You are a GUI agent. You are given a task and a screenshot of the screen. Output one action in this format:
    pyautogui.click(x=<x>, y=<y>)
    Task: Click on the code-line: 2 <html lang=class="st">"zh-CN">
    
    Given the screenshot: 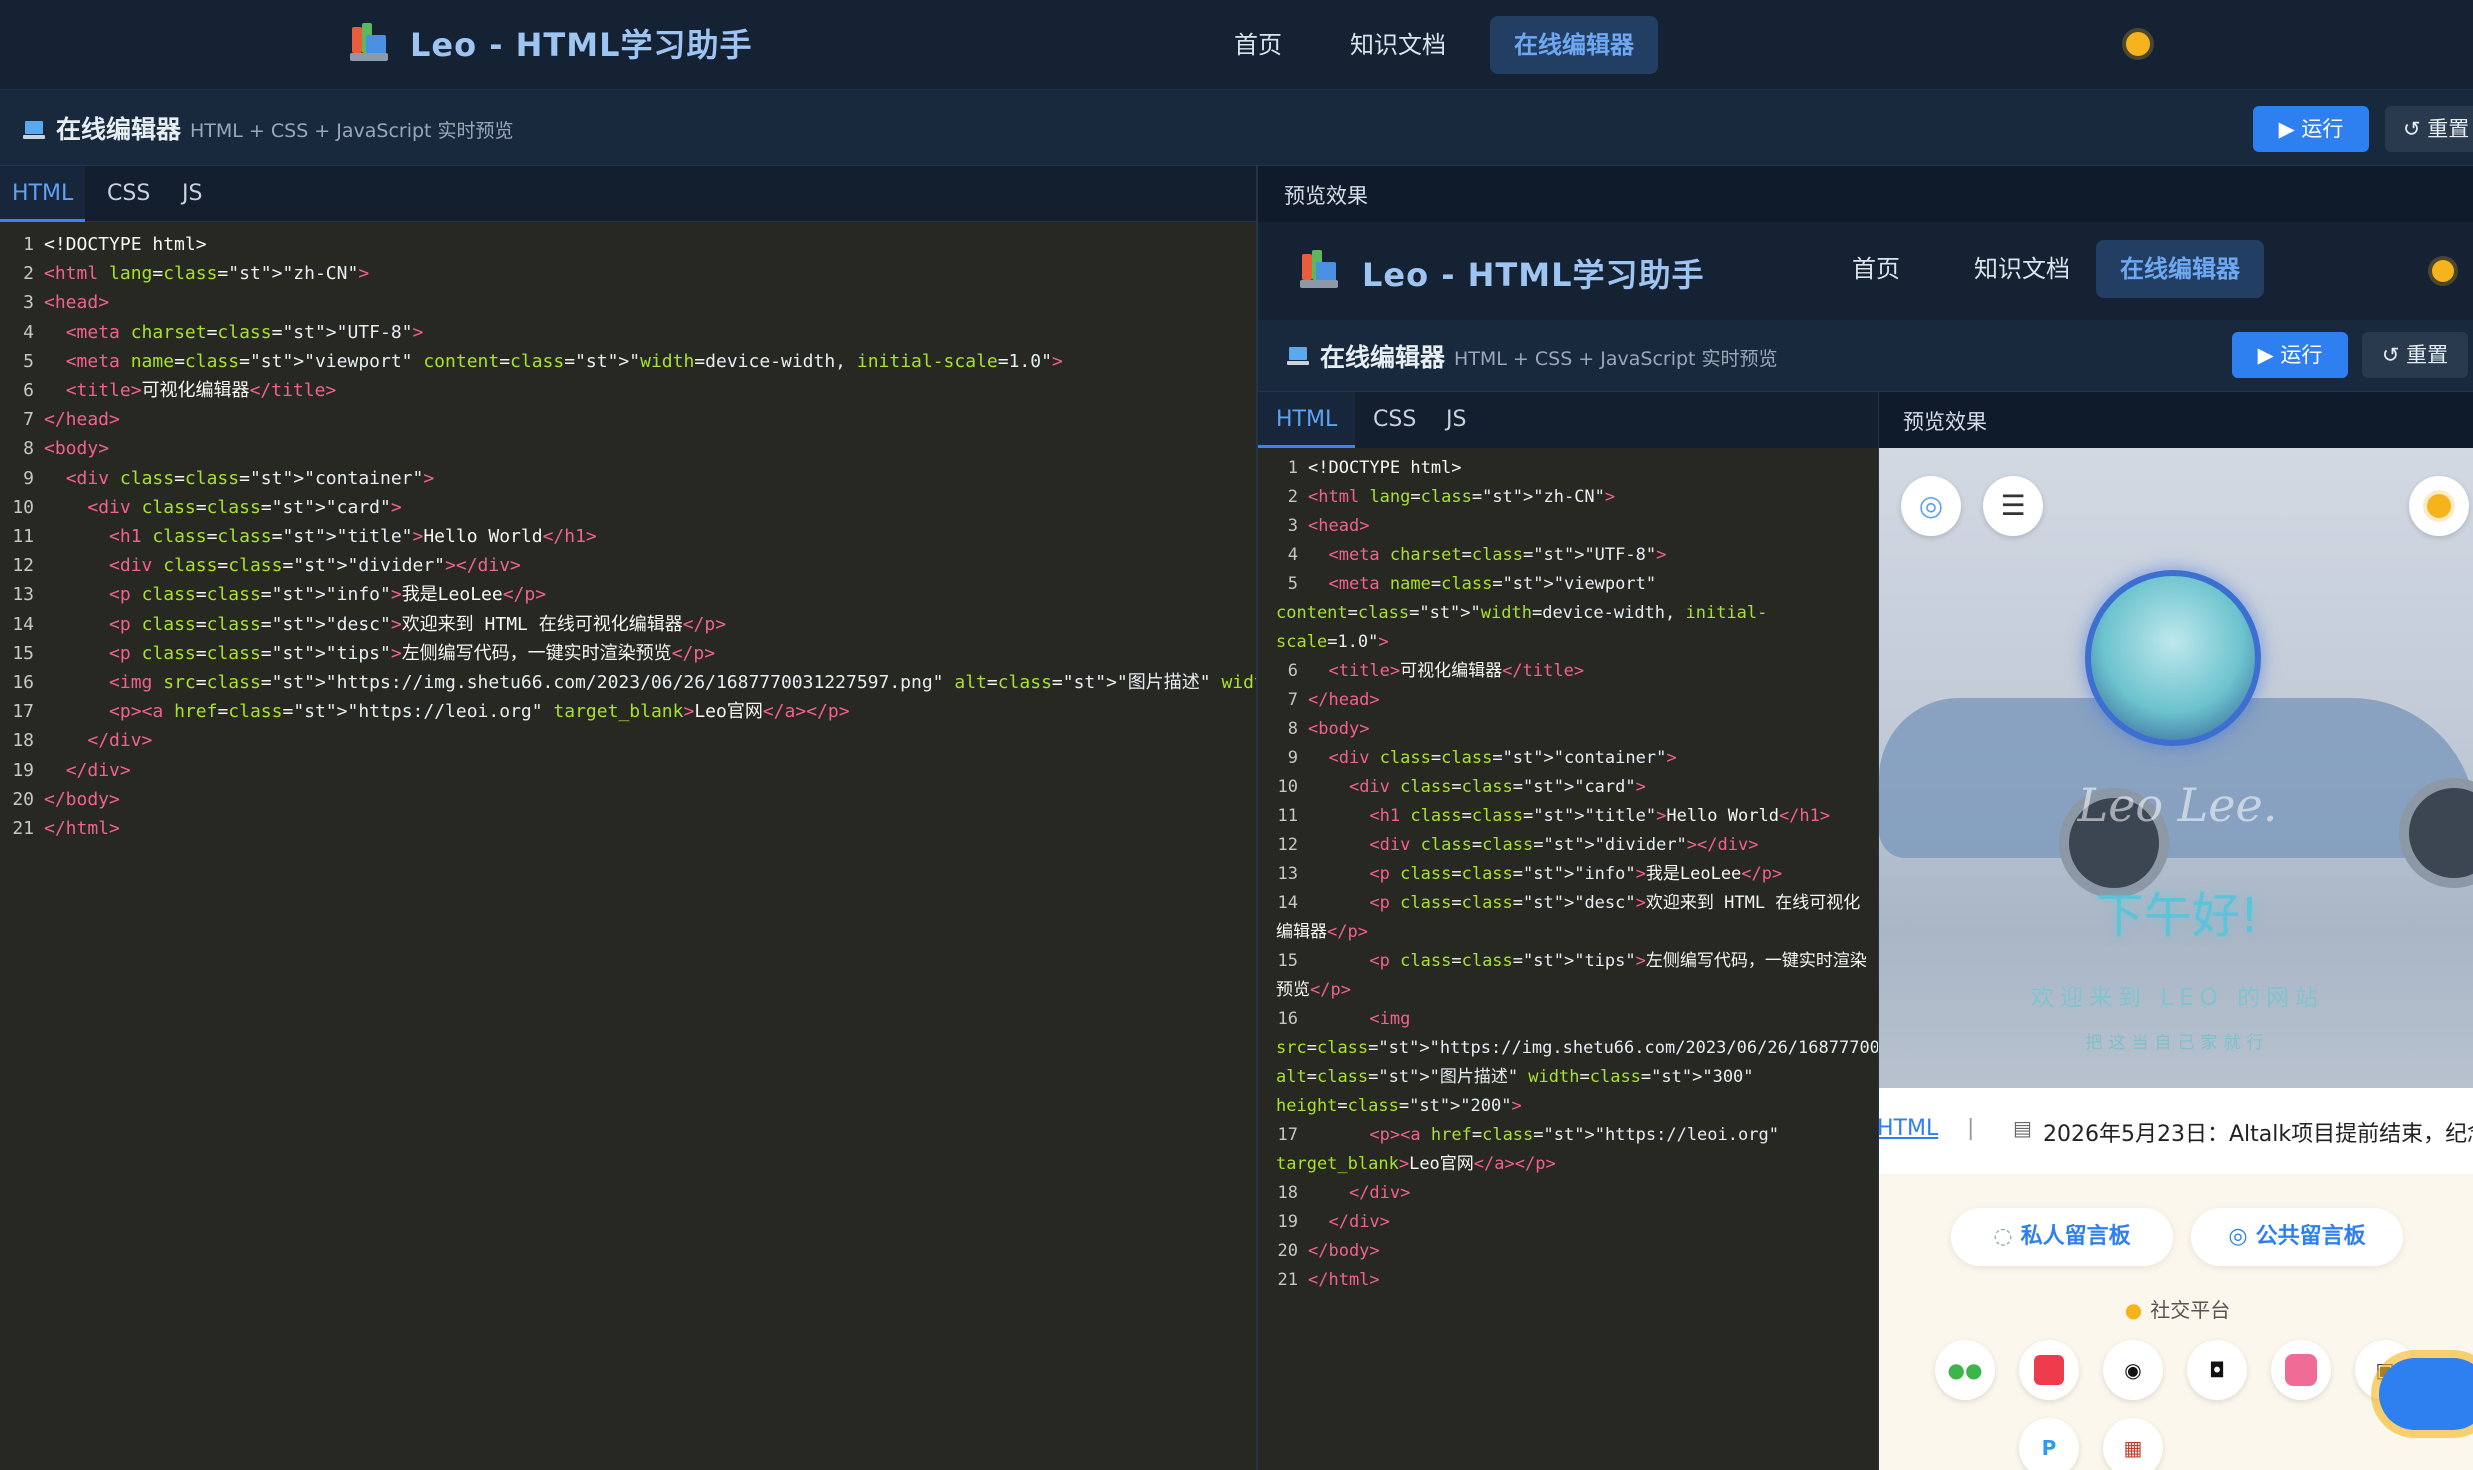 What is the action you would take?
    pyautogui.click(x=1576, y=497)
    